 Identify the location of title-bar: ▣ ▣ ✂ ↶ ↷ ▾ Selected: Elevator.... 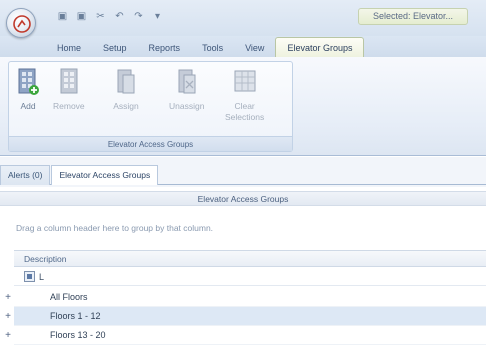
(243, 19).